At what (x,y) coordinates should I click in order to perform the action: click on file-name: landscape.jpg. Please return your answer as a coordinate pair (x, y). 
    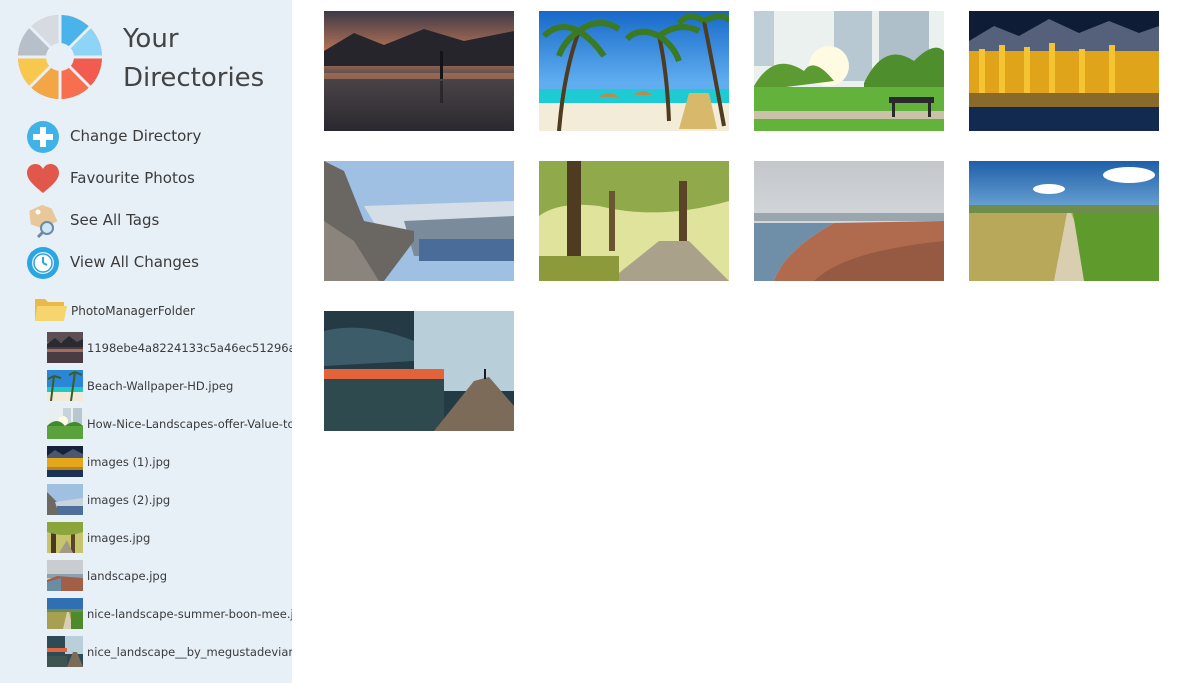
    Looking at the image, I should click on (127, 576).